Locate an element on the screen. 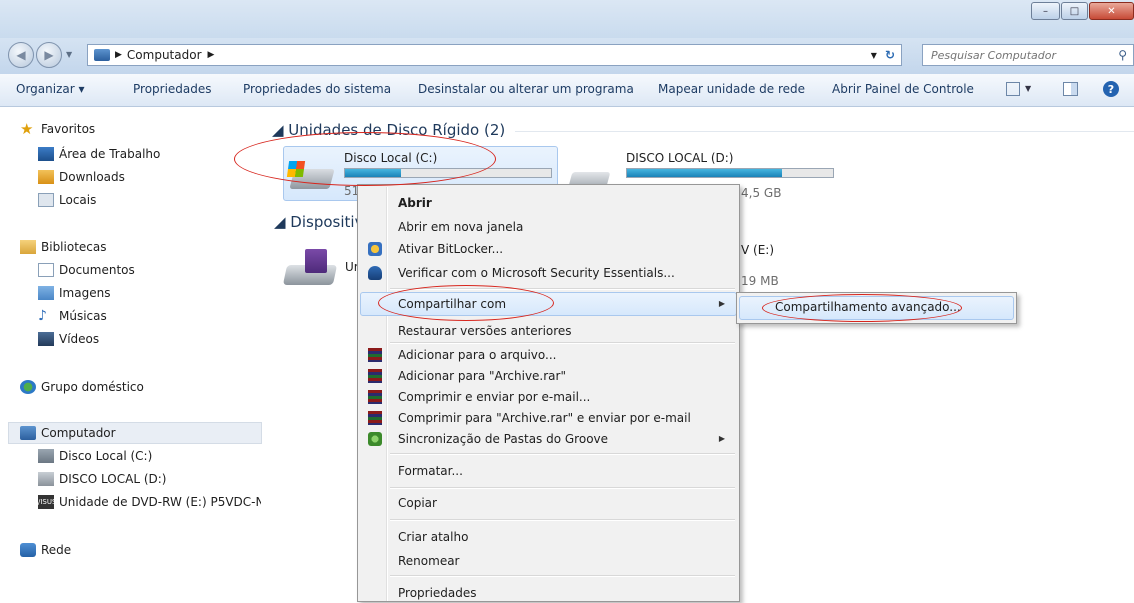 The image size is (1134, 603). drive-d-name: DISCO LOCAL (D:) is located at coordinates (679, 158).